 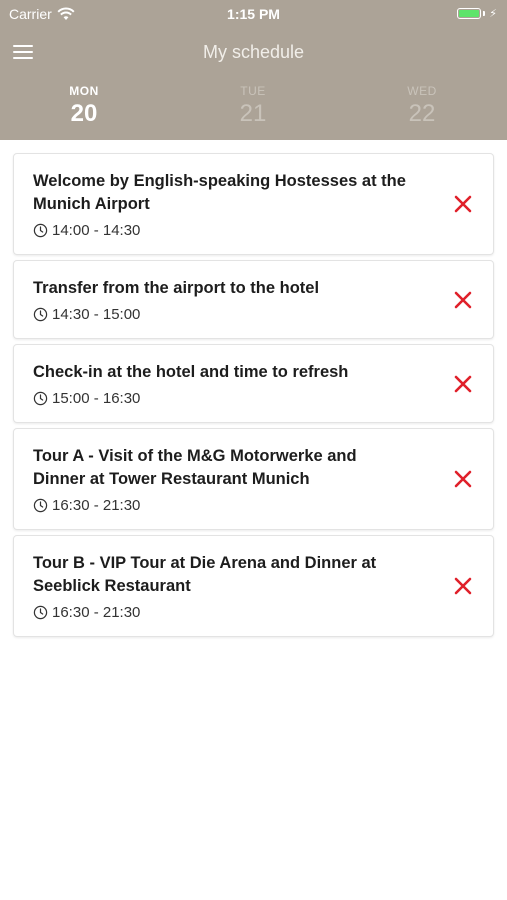 What do you see at coordinates (84, 113) in the screenshot?
I see `day-number: 20` at bounding box center [84, 113].